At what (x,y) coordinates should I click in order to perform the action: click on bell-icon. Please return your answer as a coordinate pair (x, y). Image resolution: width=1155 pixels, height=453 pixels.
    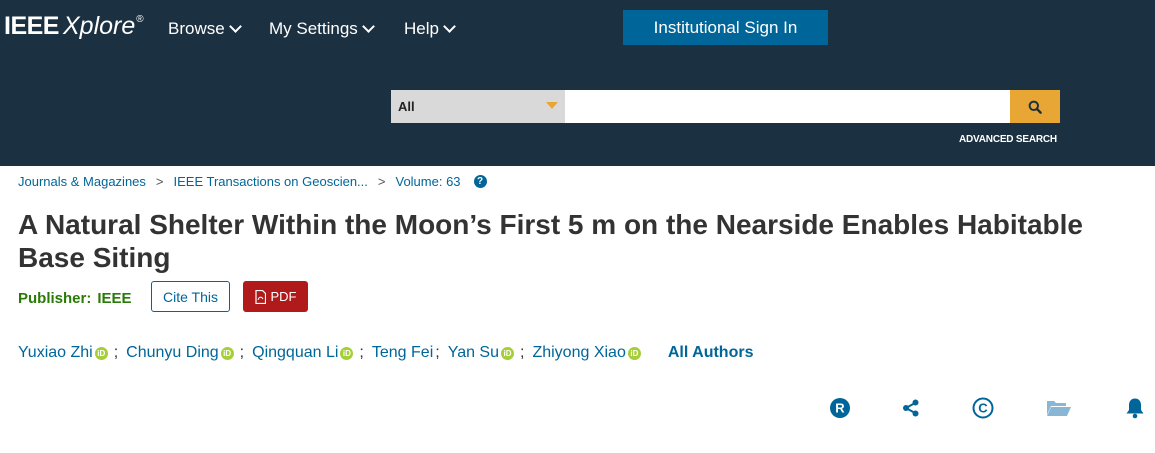
    Looking at the image, I should click on (1135, 408).